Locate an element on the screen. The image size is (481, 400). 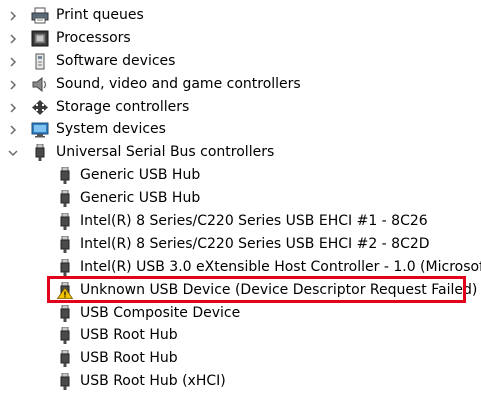
chevron-down-icon is located at coordinates (13, 152).